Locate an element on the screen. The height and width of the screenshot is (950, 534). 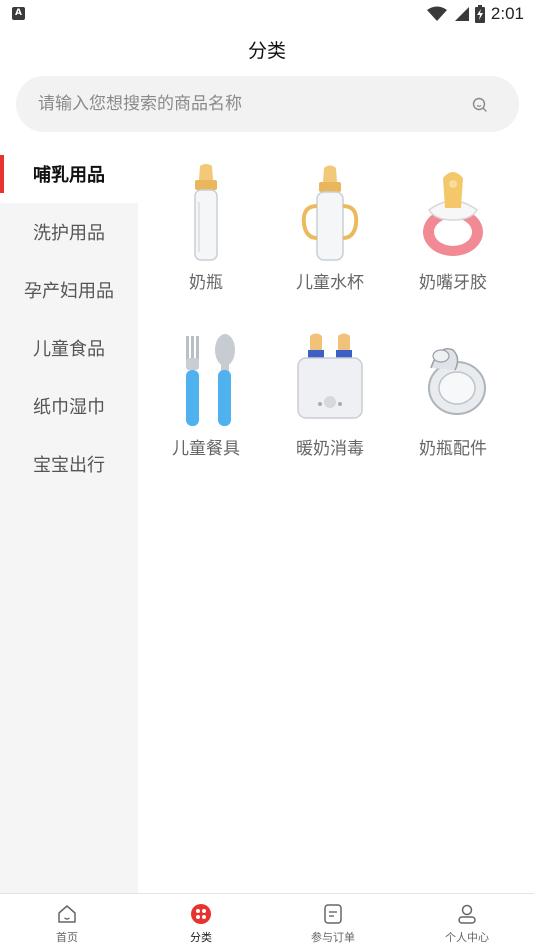
bottom-nav: 首页 分类 参与订单 个人中心 is located at coordinates (267, 921).